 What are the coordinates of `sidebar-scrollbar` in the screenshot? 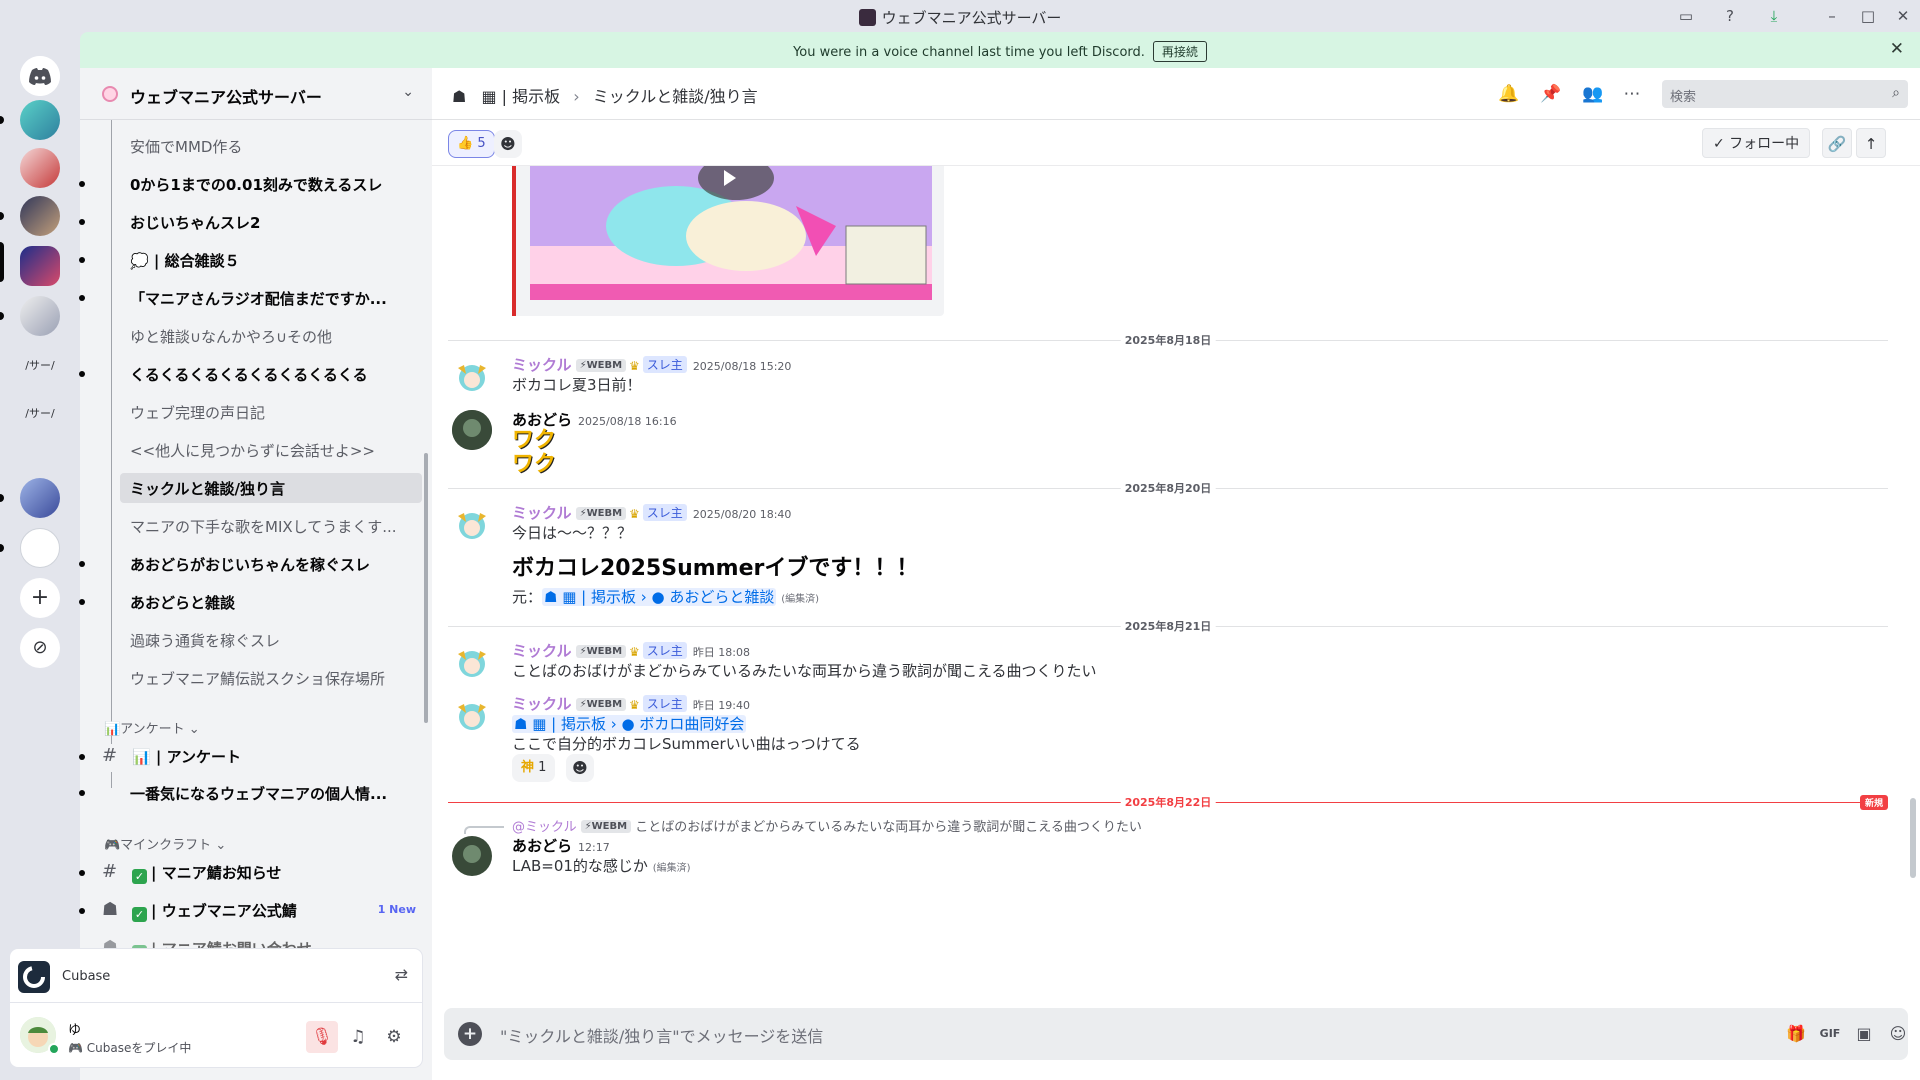 It's located at (426, 588).